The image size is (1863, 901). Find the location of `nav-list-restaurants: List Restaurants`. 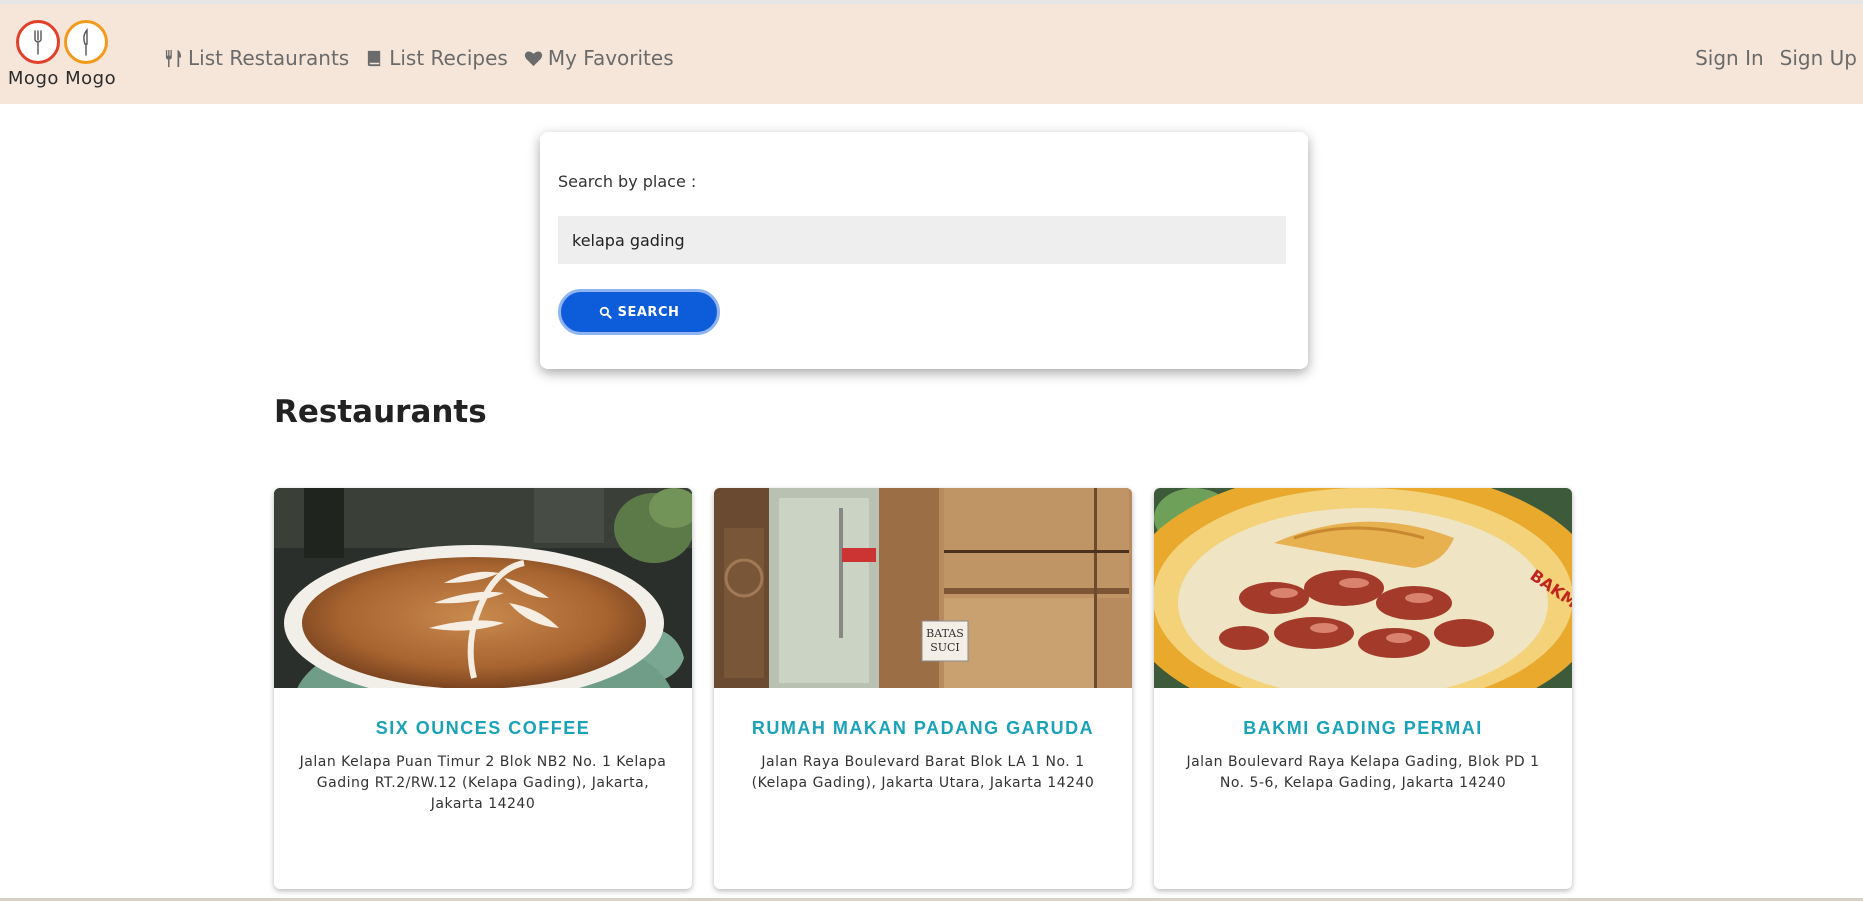

nav-list-restaurants: List Restaurants is located at coordinates (256, 58).